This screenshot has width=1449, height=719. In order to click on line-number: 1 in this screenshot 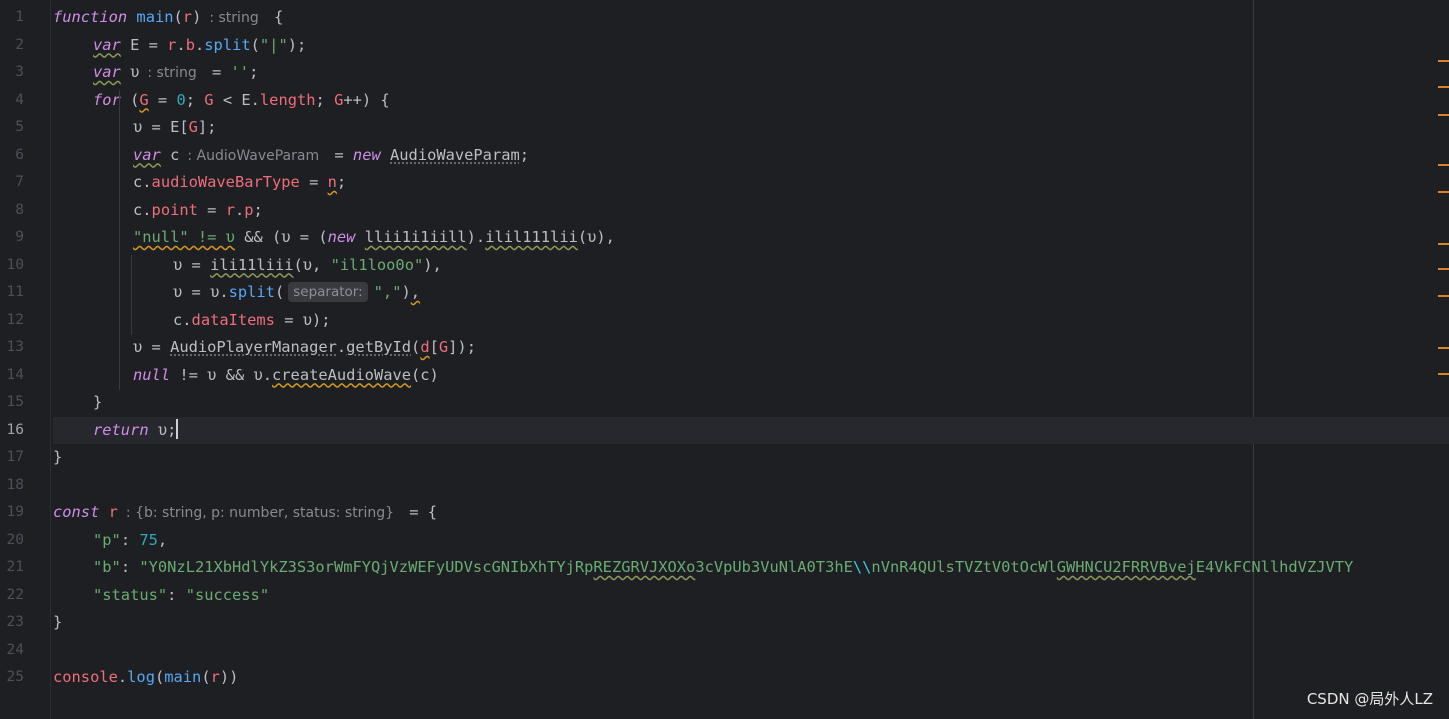, I will do `click(12, 18)`.